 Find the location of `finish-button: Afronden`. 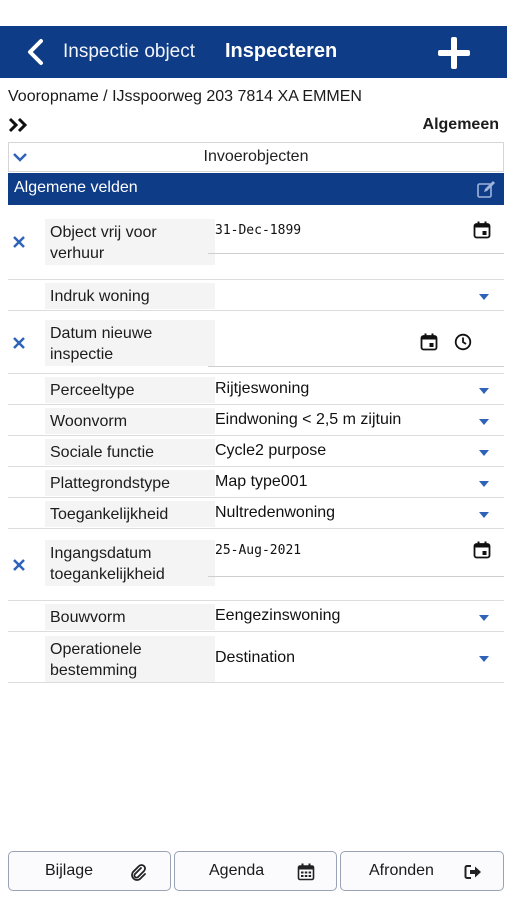

finish-button: Afronden is located at coordinates (422, 871).